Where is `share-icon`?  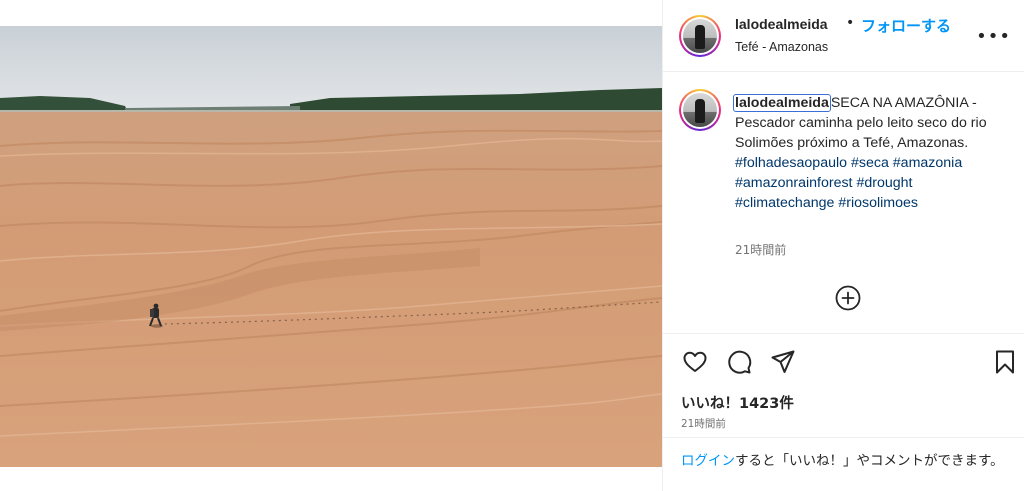 share-icon is located at coordinates (783, 362).